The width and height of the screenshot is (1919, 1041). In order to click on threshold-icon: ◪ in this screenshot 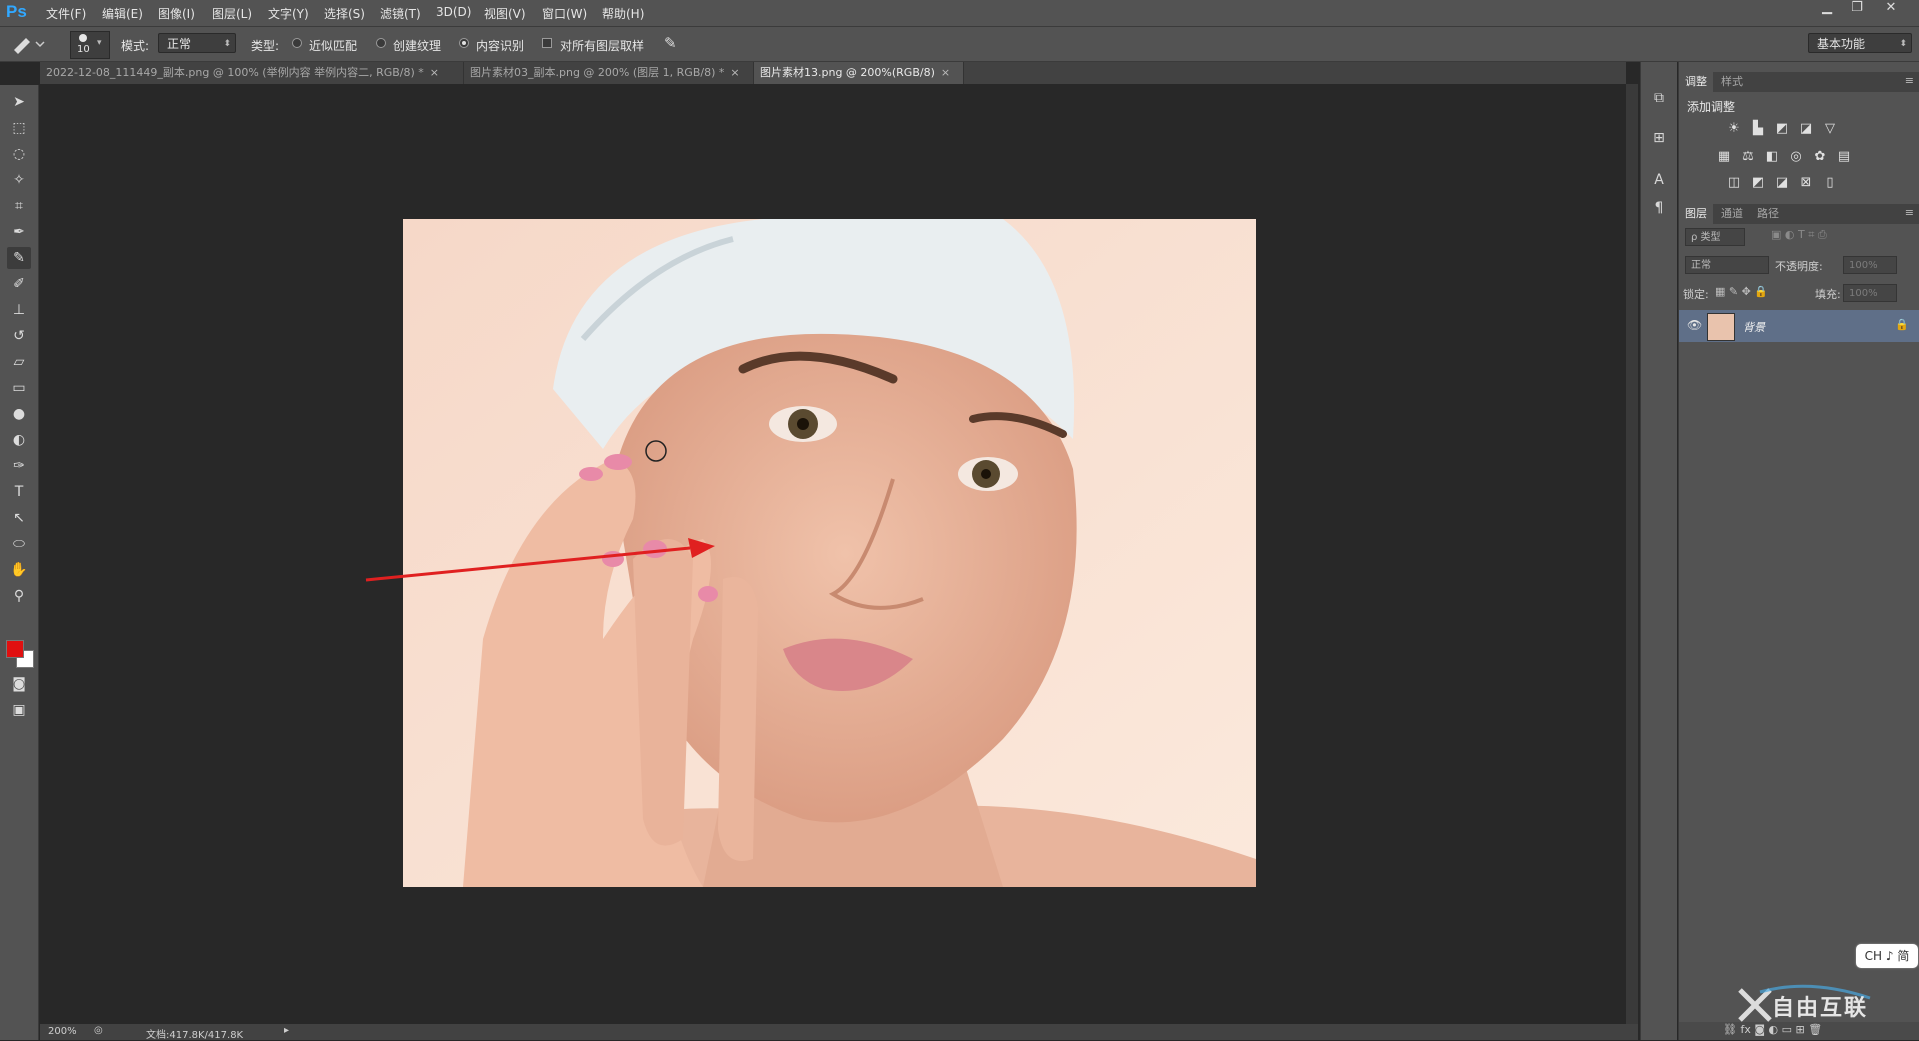, I will do `click(1782, 183)`.